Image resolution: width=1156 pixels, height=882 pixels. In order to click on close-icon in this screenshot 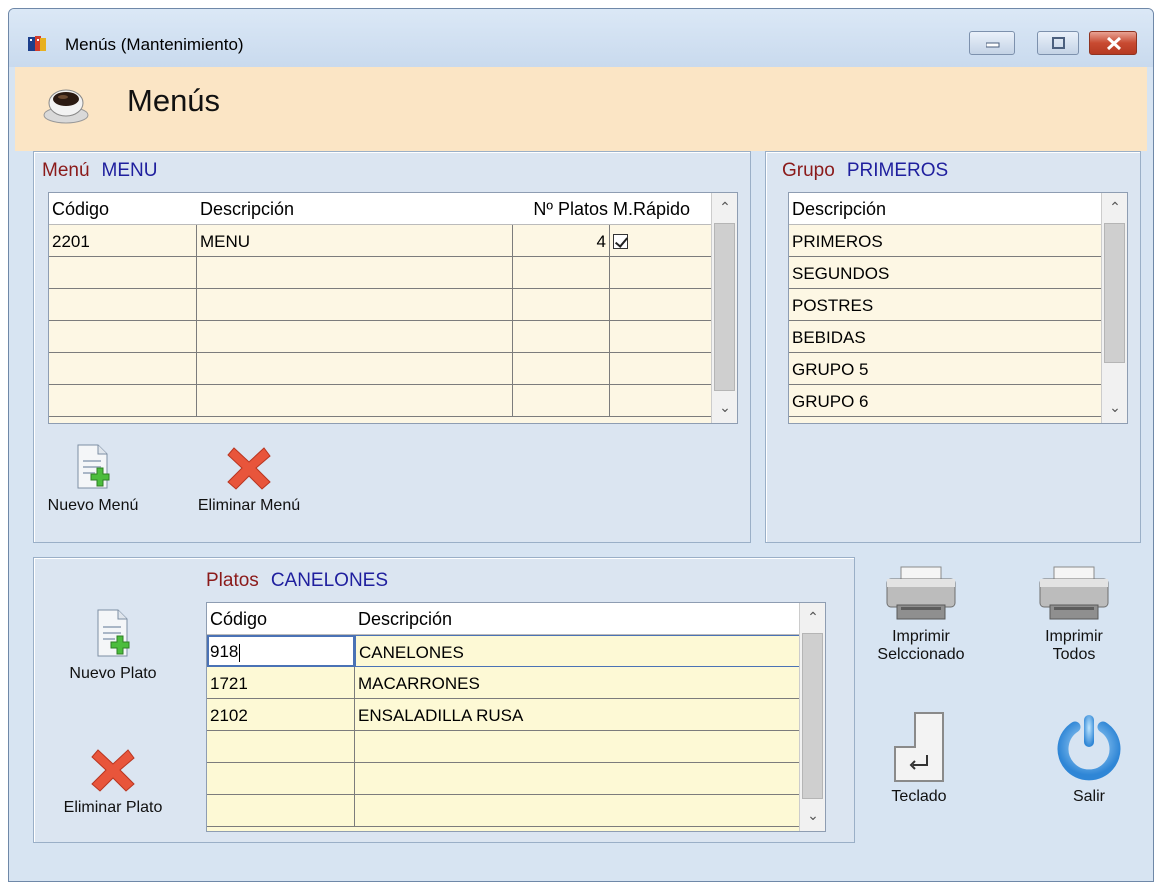, I will do `click(1114, 43)`.